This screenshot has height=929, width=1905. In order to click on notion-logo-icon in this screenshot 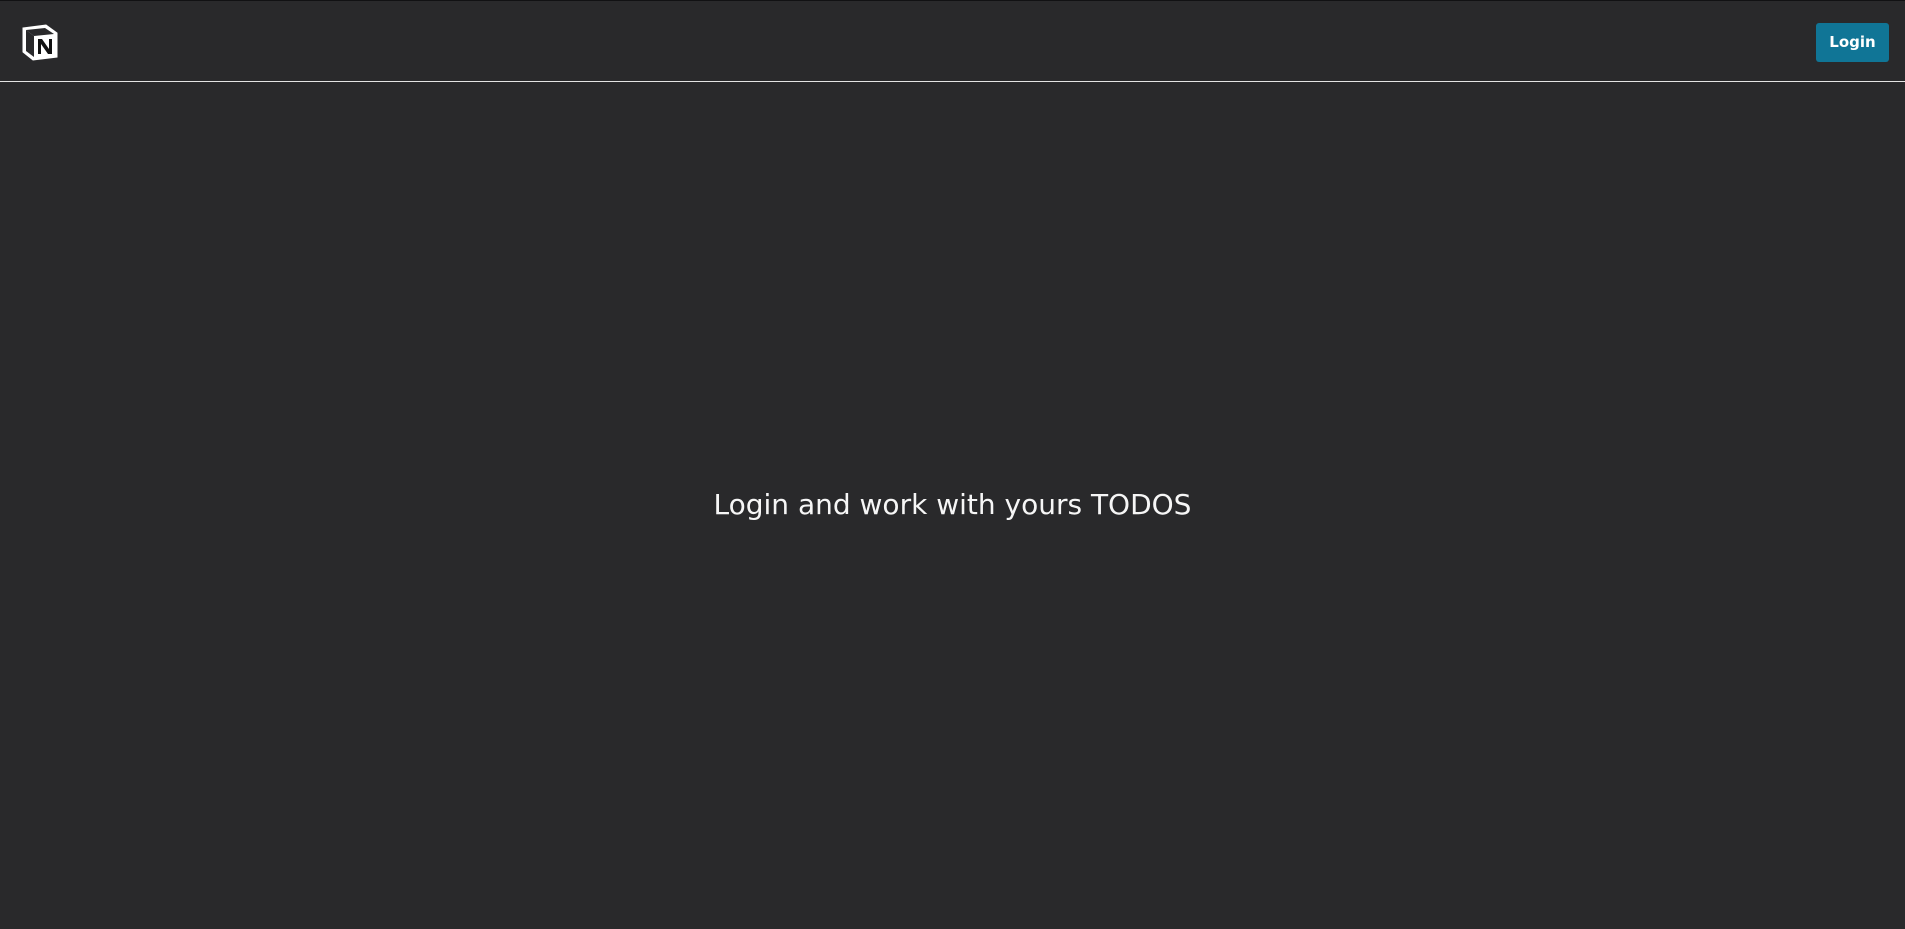, I will do `click(39, 41)`.